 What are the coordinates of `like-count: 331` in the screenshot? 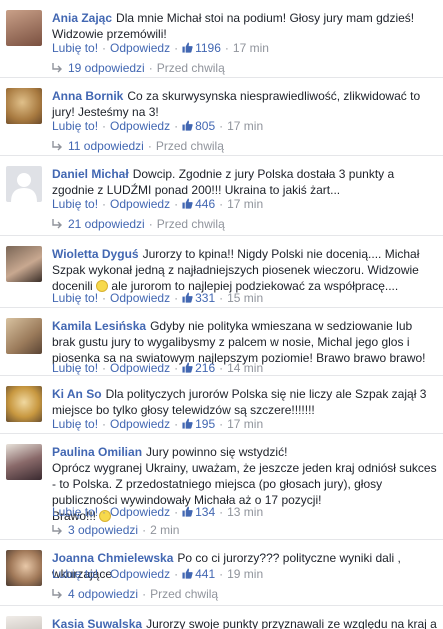 It's located at (205, 298).